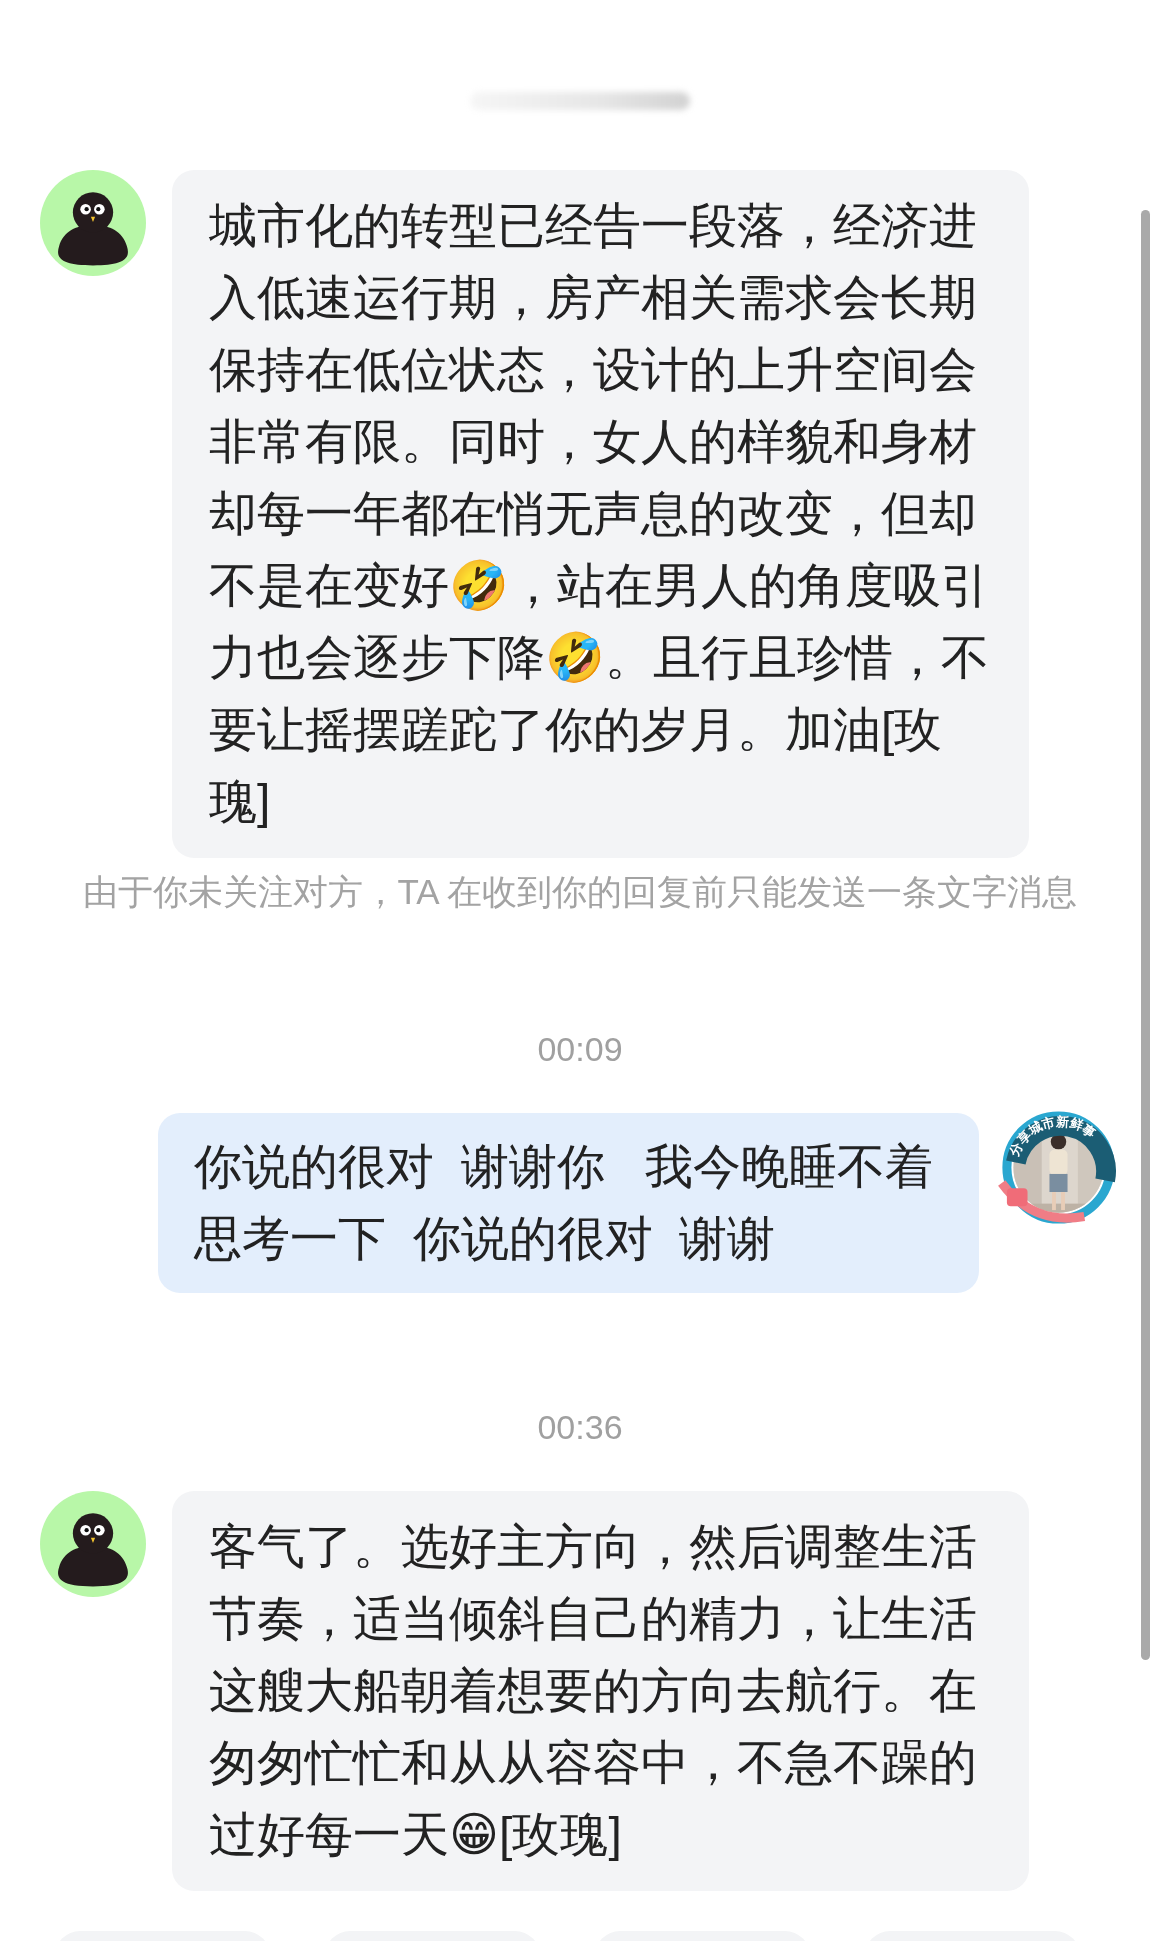 The width and height of the screenshot is (1160, 1941). Describe the element at coordinates (580, 892) in the screenshot. I see `notice-text: 由于你未关注对方，TA 在收到你的回复前只能发送一条文字消息` at that location.